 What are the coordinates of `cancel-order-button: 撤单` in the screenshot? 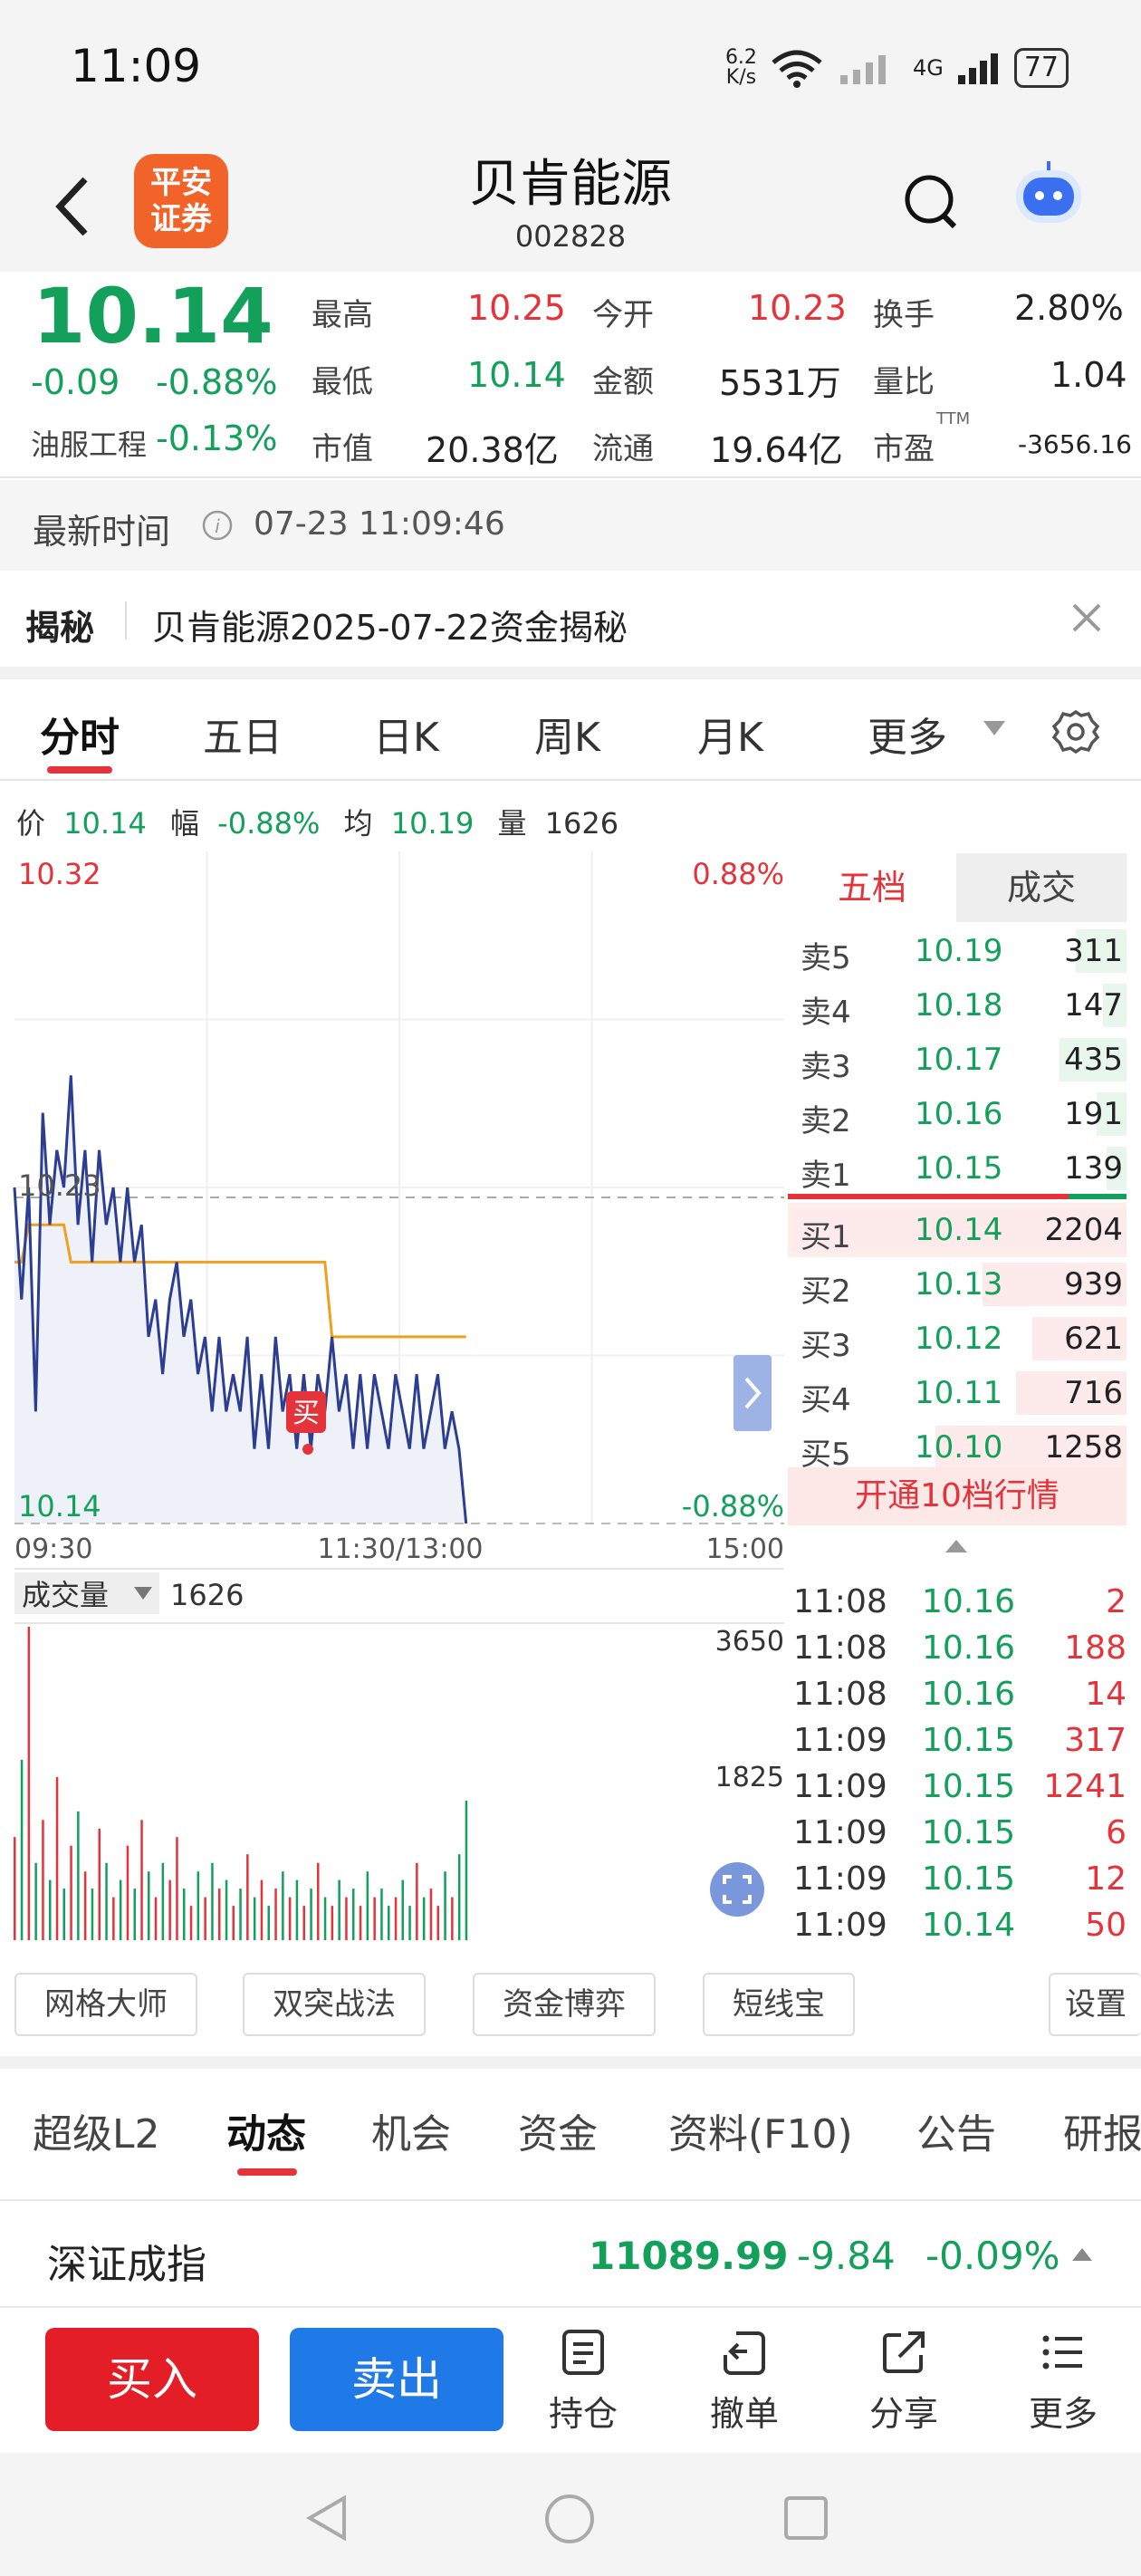 It's located at (744, 2382).